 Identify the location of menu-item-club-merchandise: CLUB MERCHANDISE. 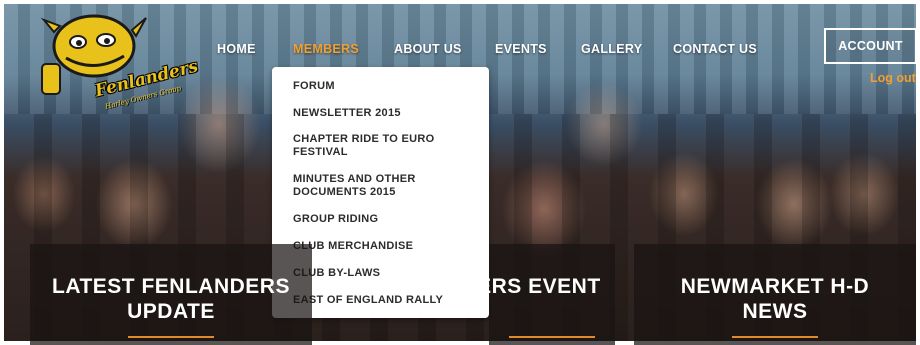
(385, 246).